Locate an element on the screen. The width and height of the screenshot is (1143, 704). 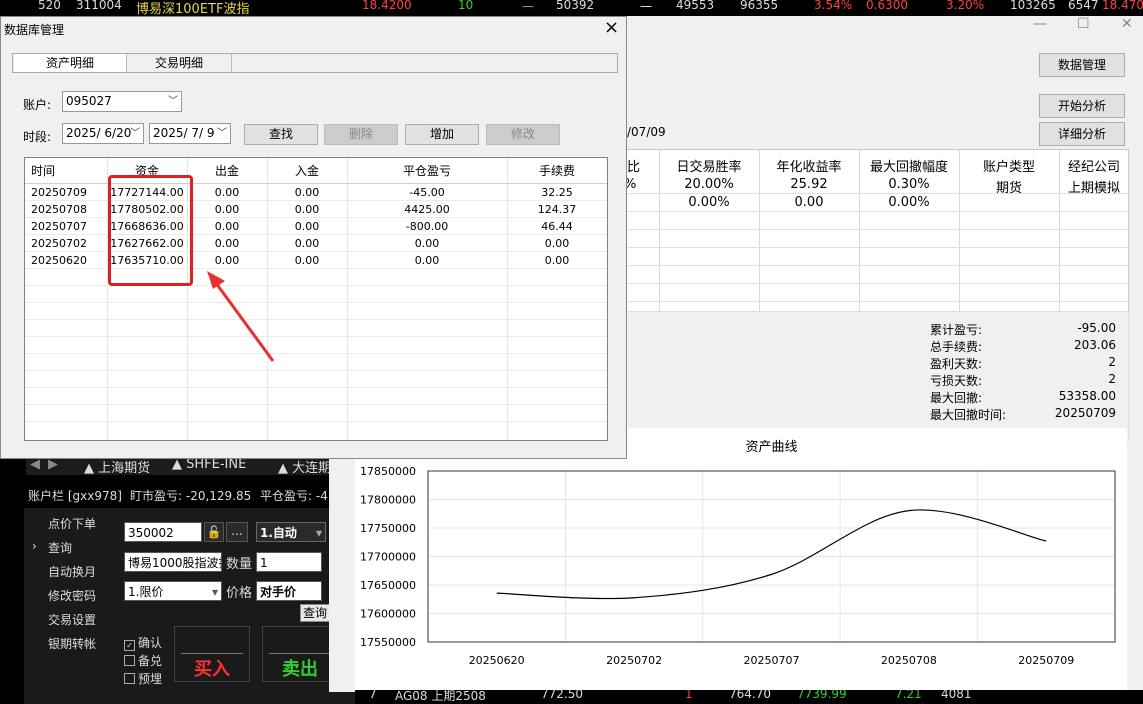
detail-analysis-button: 详细分析 is located at coordinates (1082, 134).